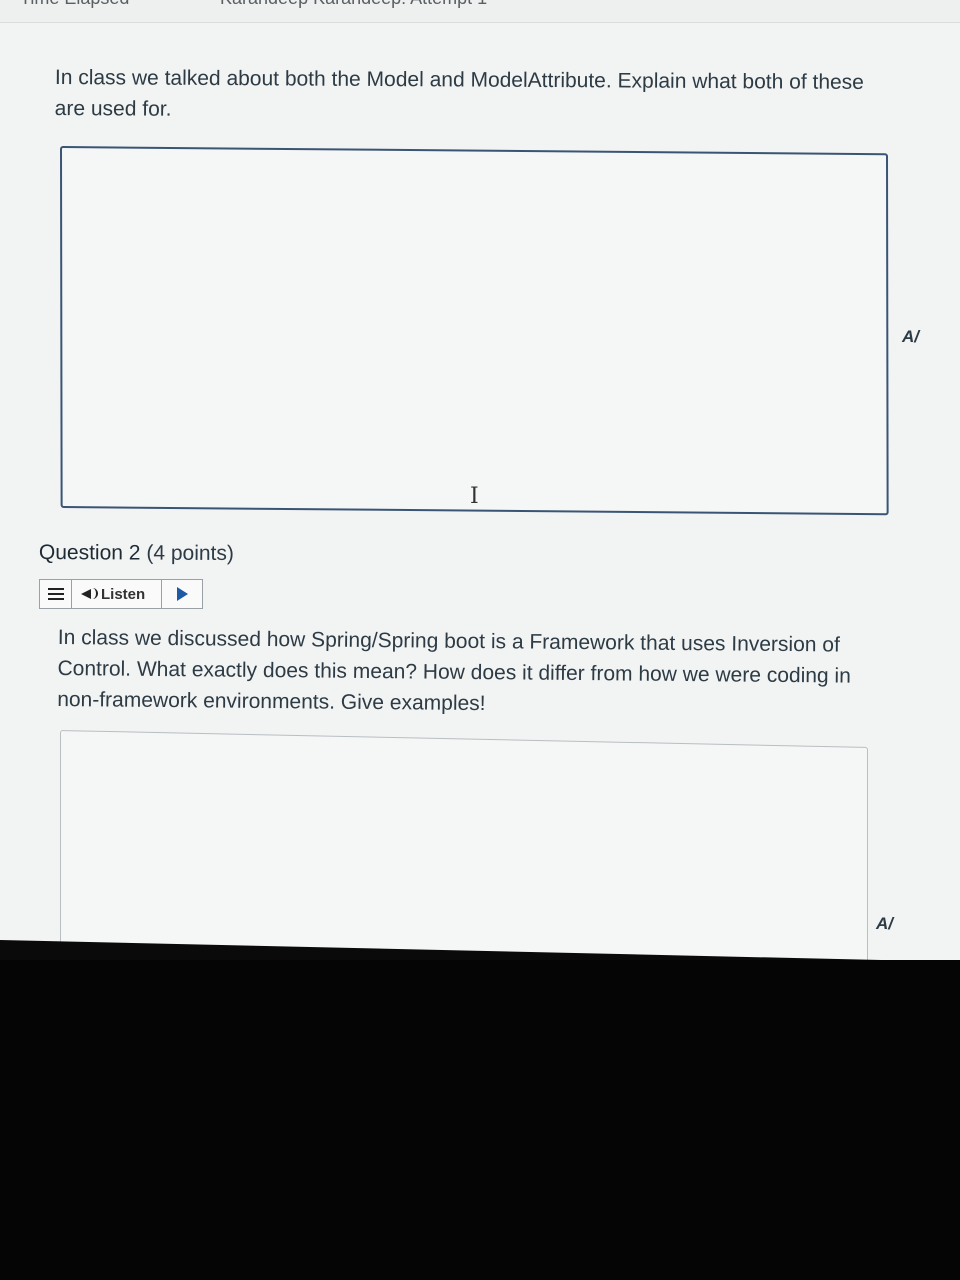 This screenshot has height=1280, width=960. Describe the element at coordinates (123, 594) in the screenshot. I see `listen-label: Listen` at that location.